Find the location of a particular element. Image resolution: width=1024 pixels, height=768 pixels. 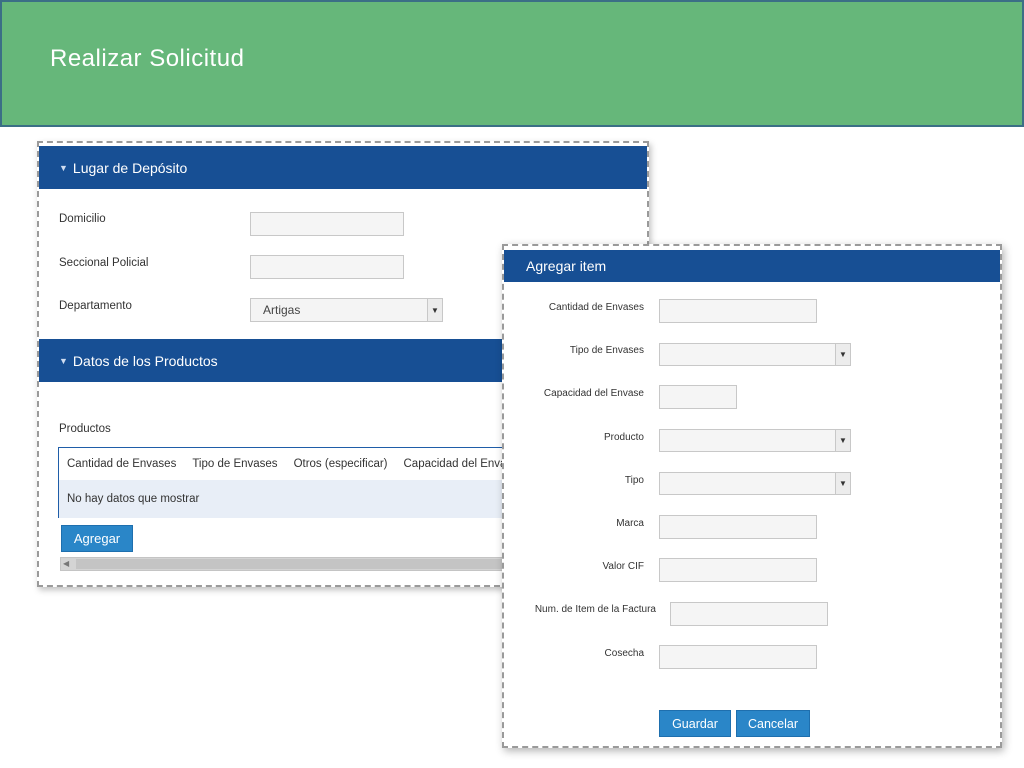

column-header: Otros (especificar) is located at coordinates (341, 464).